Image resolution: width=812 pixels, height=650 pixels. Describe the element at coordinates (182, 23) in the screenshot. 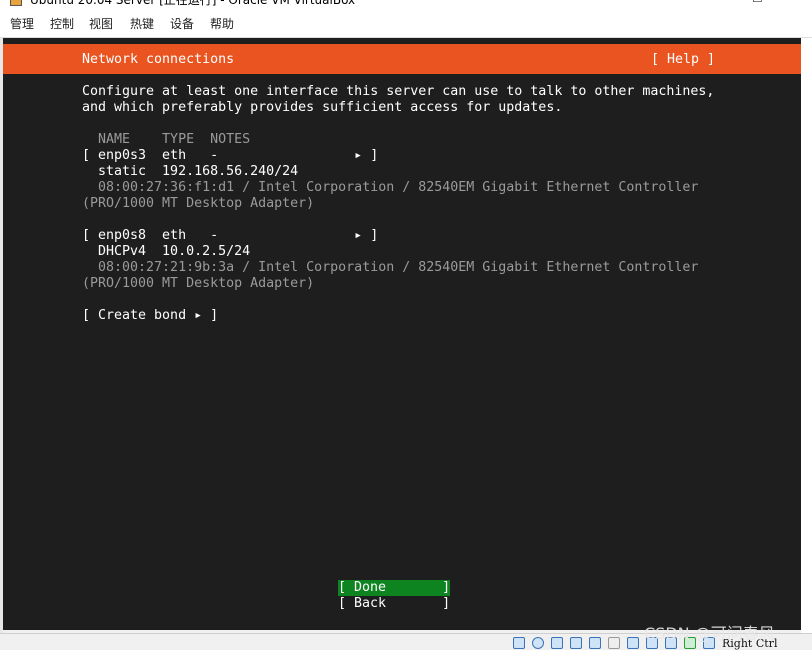

I see `menu-devices: 设备` at that location.